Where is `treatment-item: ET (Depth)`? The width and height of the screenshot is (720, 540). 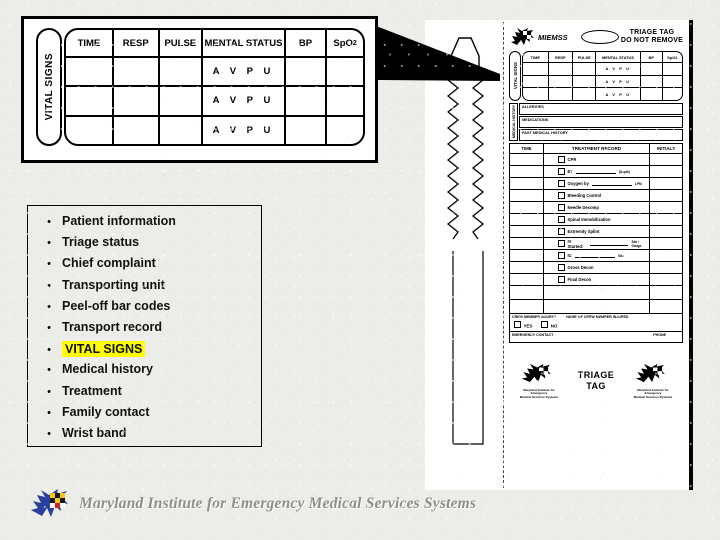
treatment-item: ET (Depth) is located at coordinates (597, 171).